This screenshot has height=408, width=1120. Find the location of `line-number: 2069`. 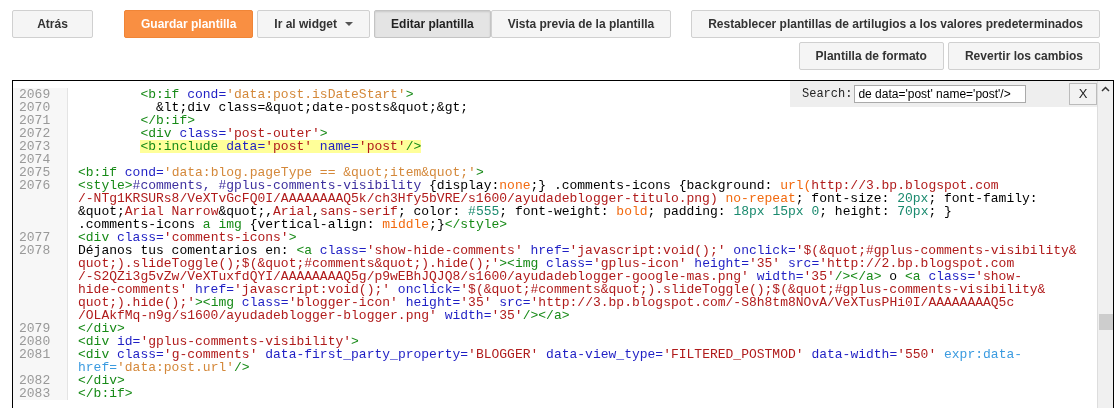

line-number: 2069 is located at coordinates (35, 94).